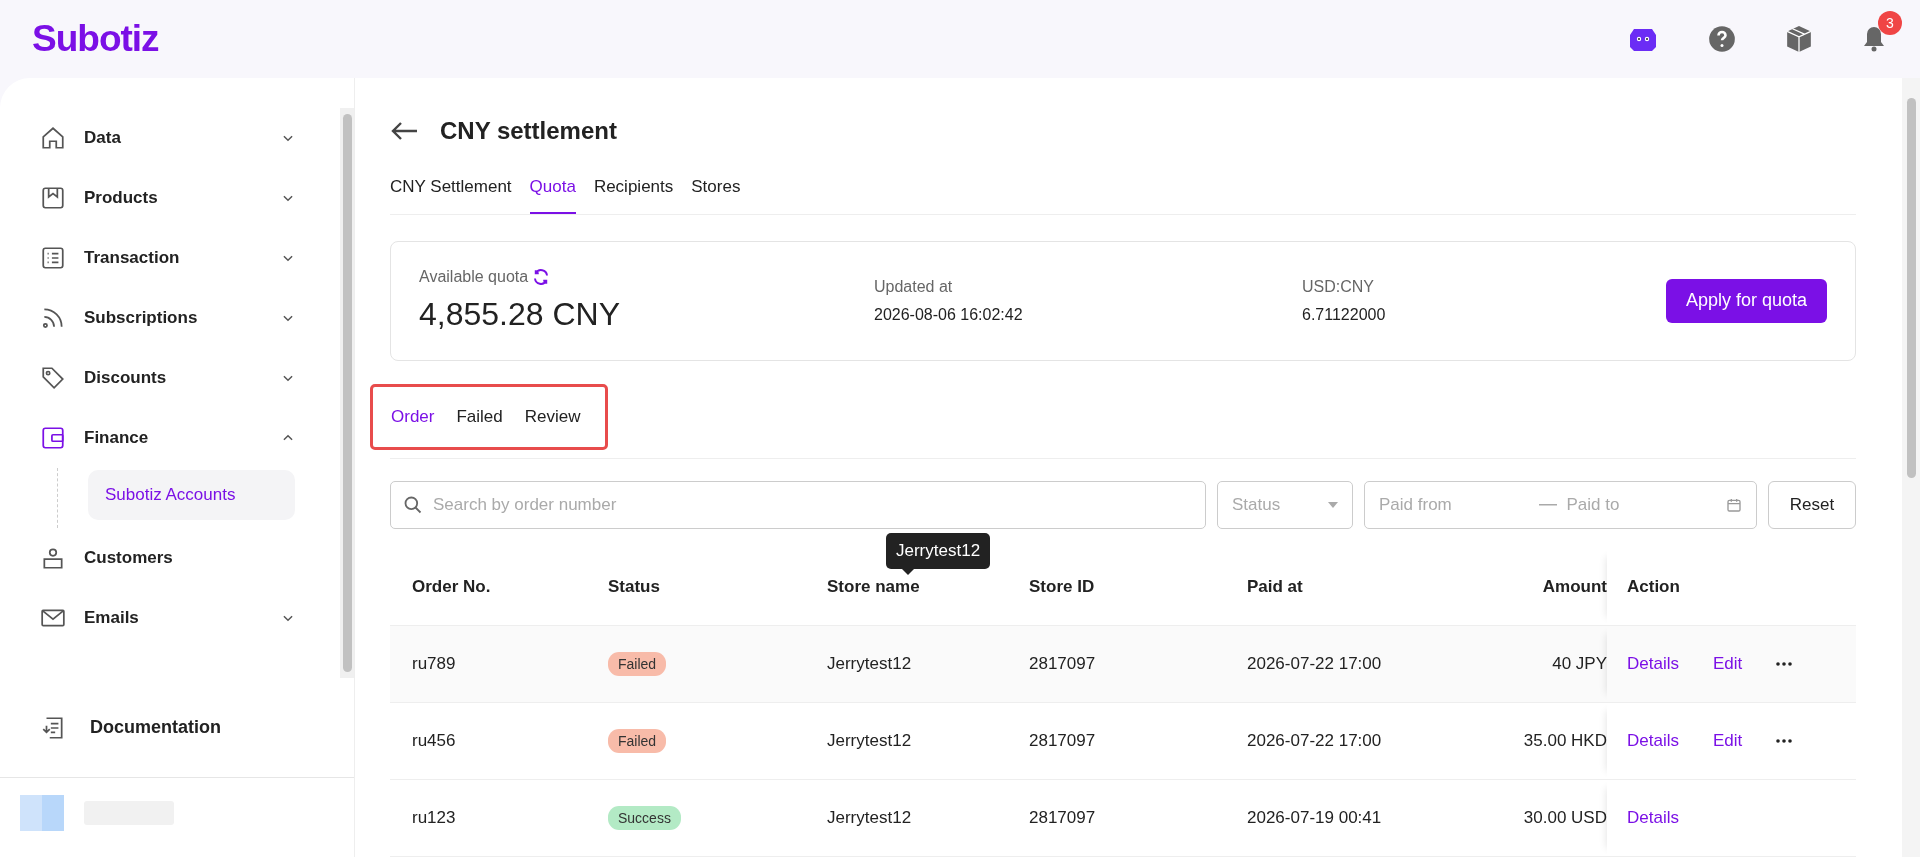 Image resolution: width=1920 pixels, height=857 pixels. Describe the element at coordinates (1547, 505) in the screenshot. I see `dash-icon` at that location.